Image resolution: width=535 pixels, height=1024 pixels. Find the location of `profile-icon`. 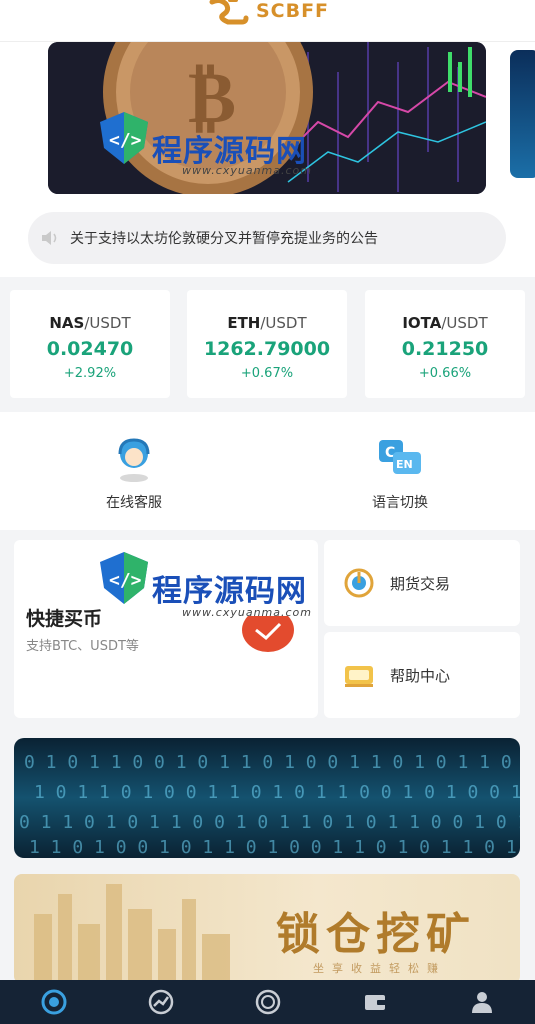

profile-icon is located at coordinates (481, 1002).